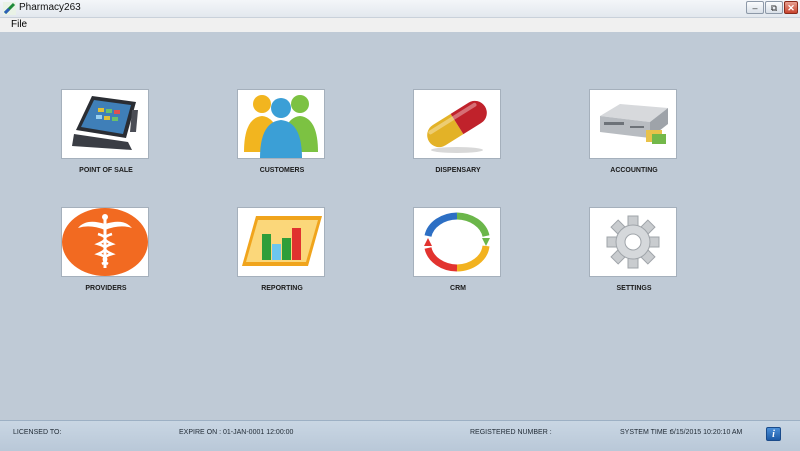 The image size is (800, 451). What do you see at coordinates (773, 434) in the screenshot?
I see `info-button: i` at bounding box center [773, 434].